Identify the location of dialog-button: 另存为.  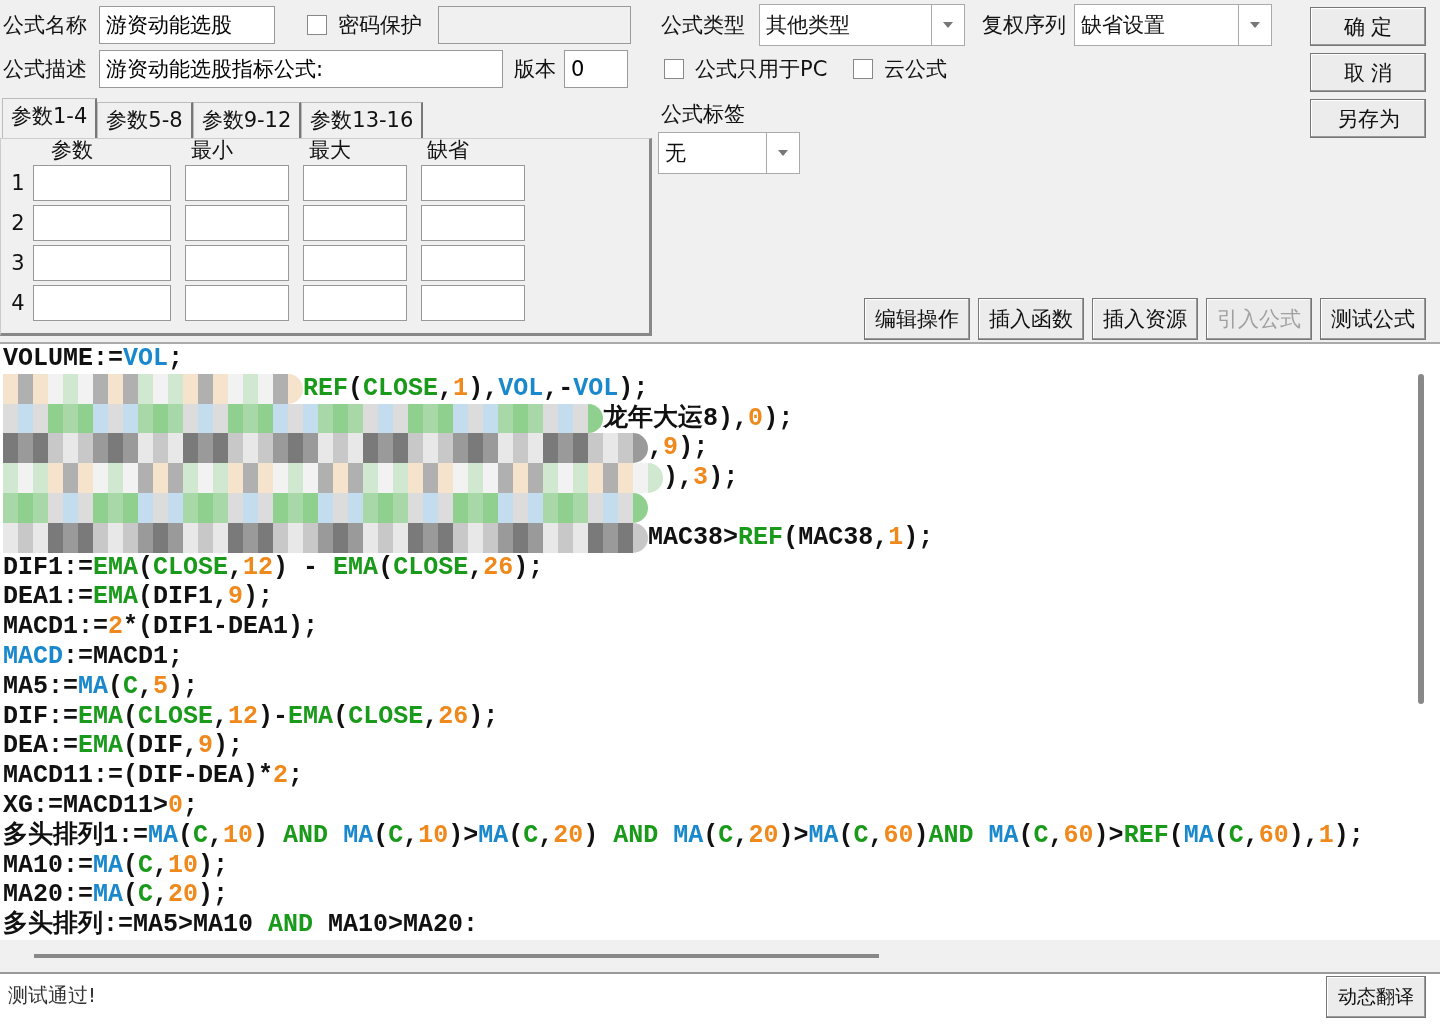
(1368, 118).